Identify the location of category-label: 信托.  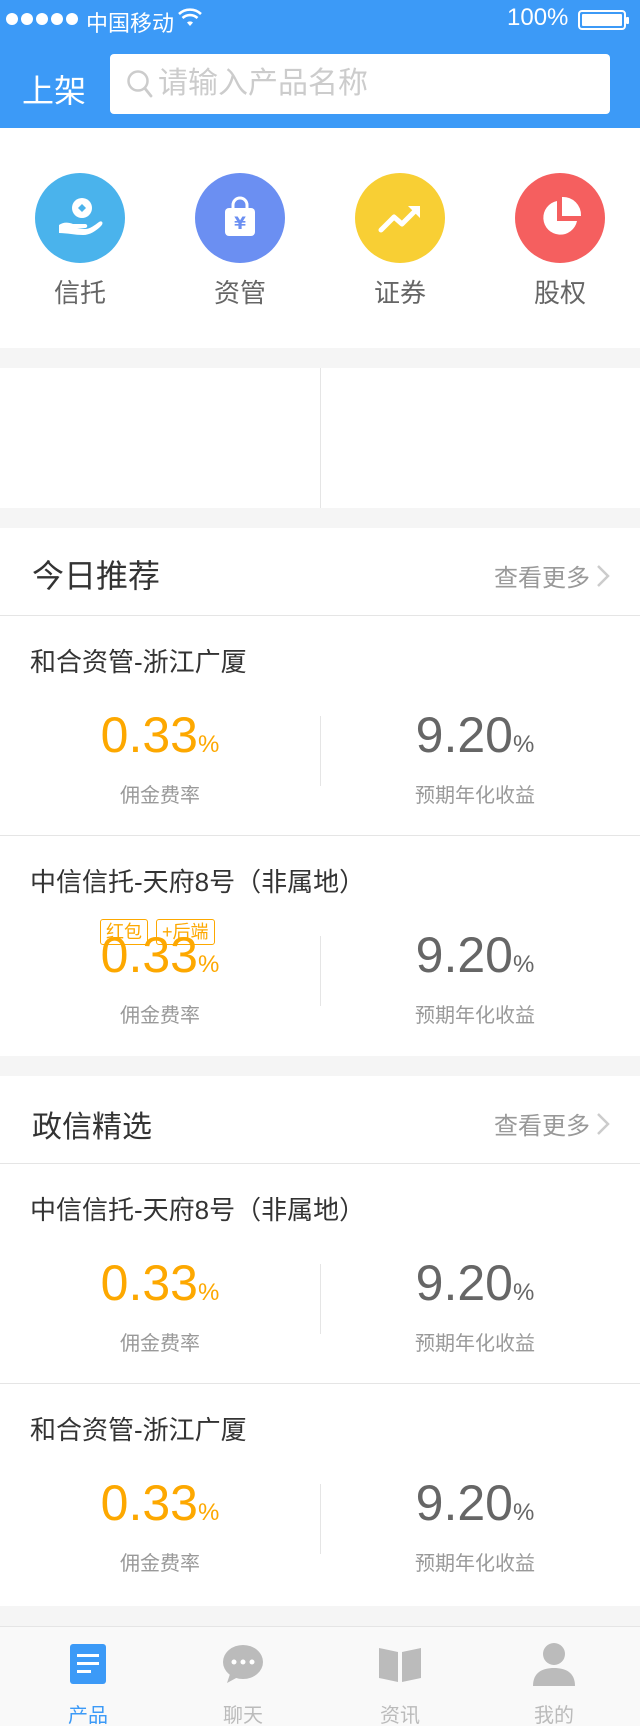
(79, 293).